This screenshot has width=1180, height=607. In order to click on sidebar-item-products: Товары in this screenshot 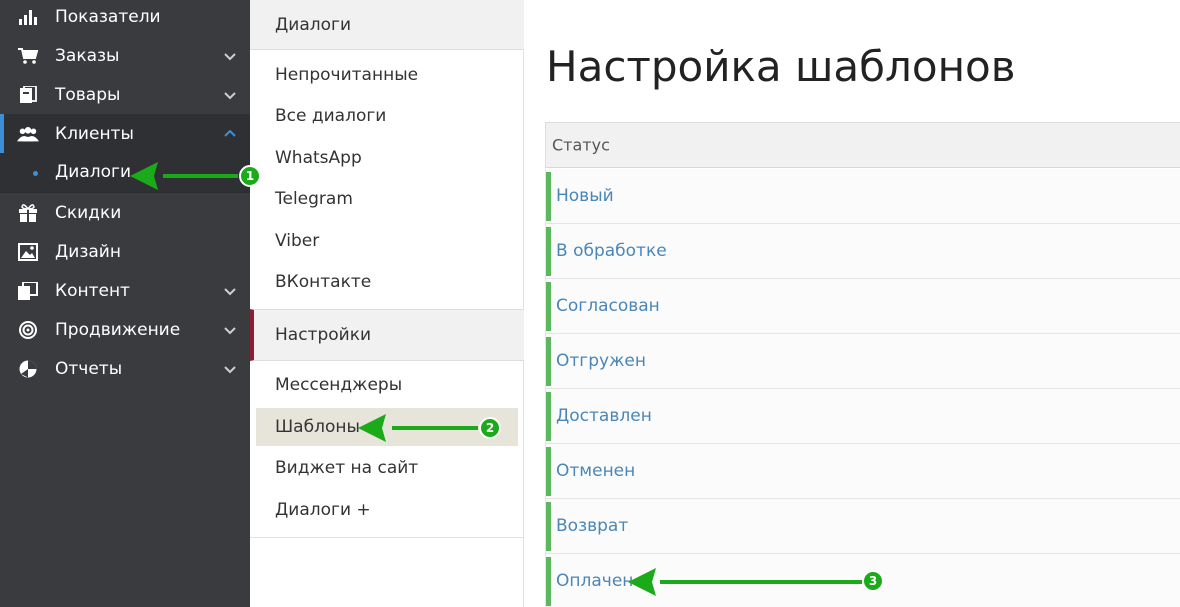, I will do `click(125, 94)`.